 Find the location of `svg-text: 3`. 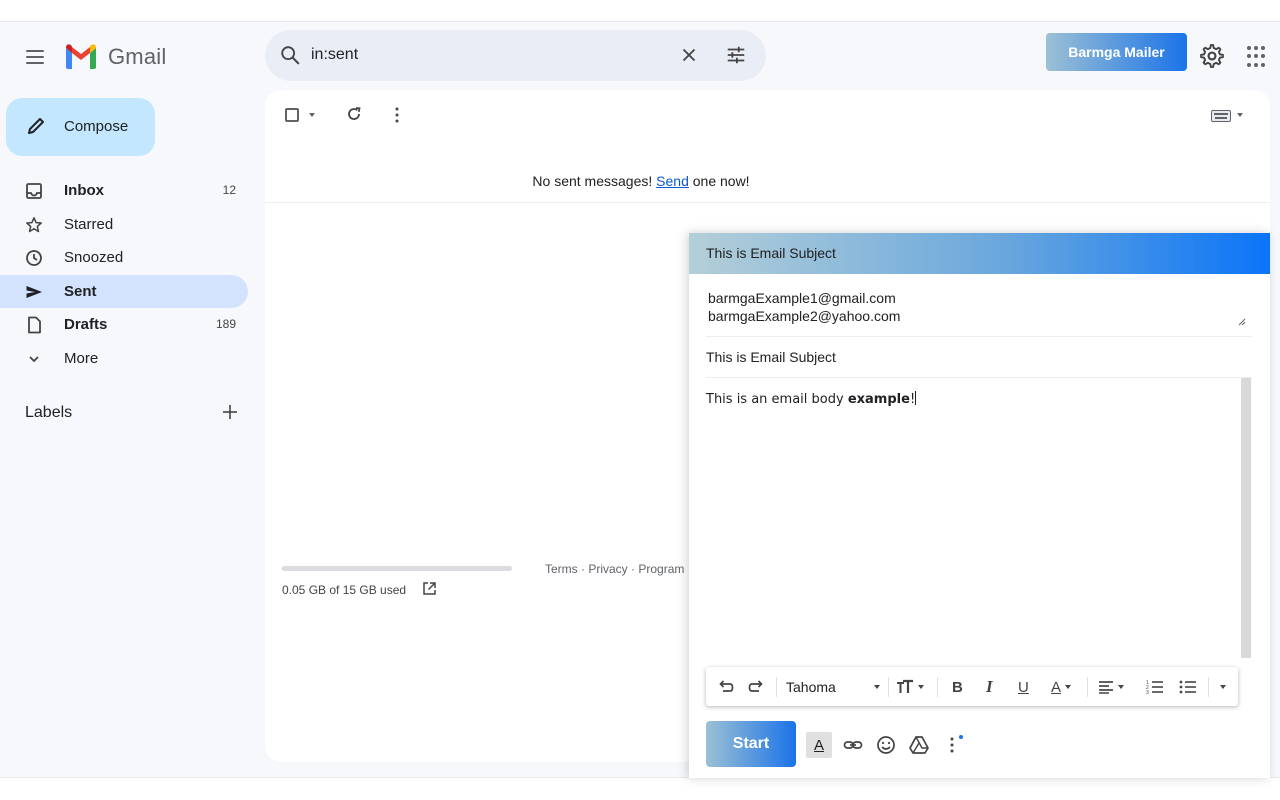

svg-text: 3 is located at coordinates (1147, 693).